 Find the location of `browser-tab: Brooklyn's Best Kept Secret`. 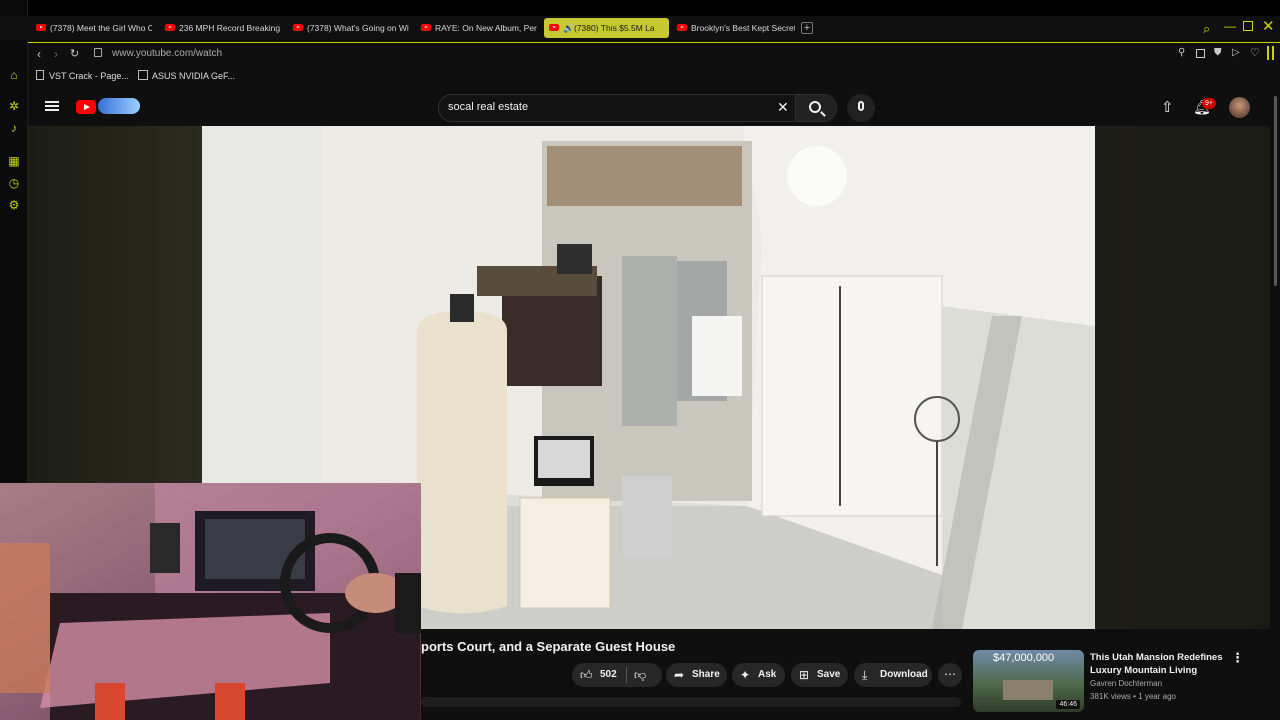

browser-tab: Brooklyn's Best Kept Secret is located at coordinates (735, 28).